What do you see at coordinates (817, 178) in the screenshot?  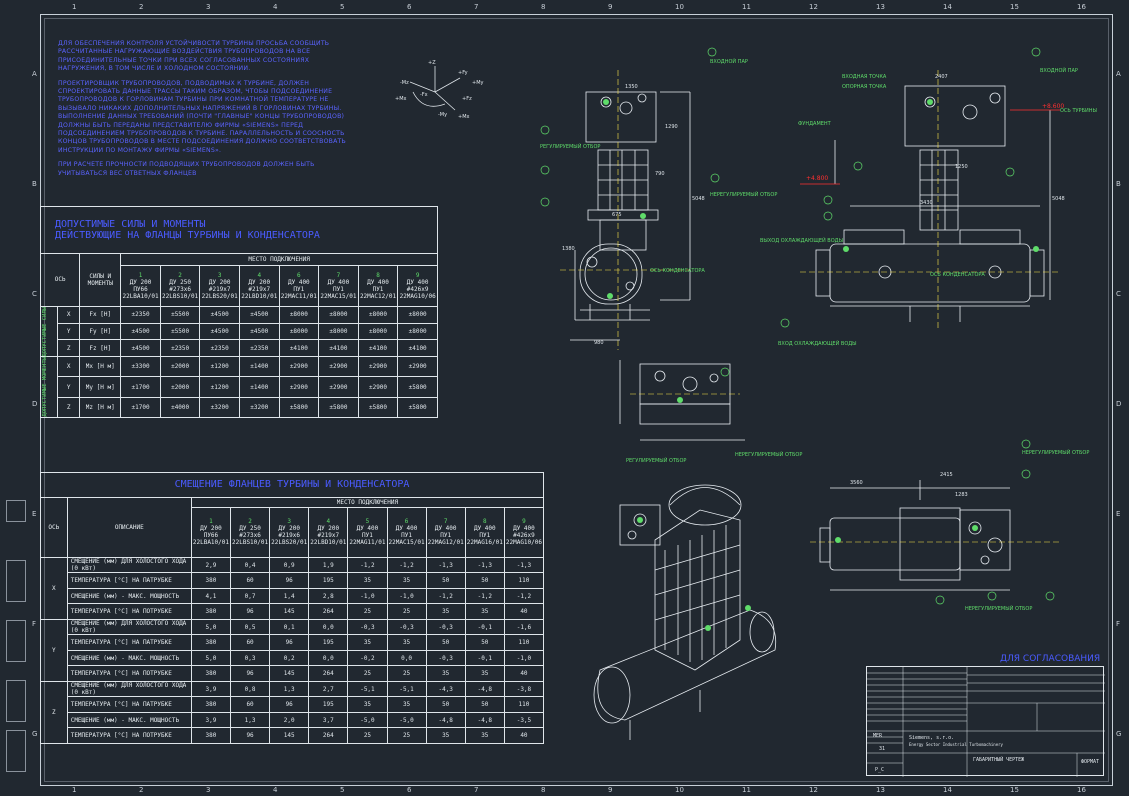 I see `elevation-mark-left: +4.800` at bounding box center [817, 178].